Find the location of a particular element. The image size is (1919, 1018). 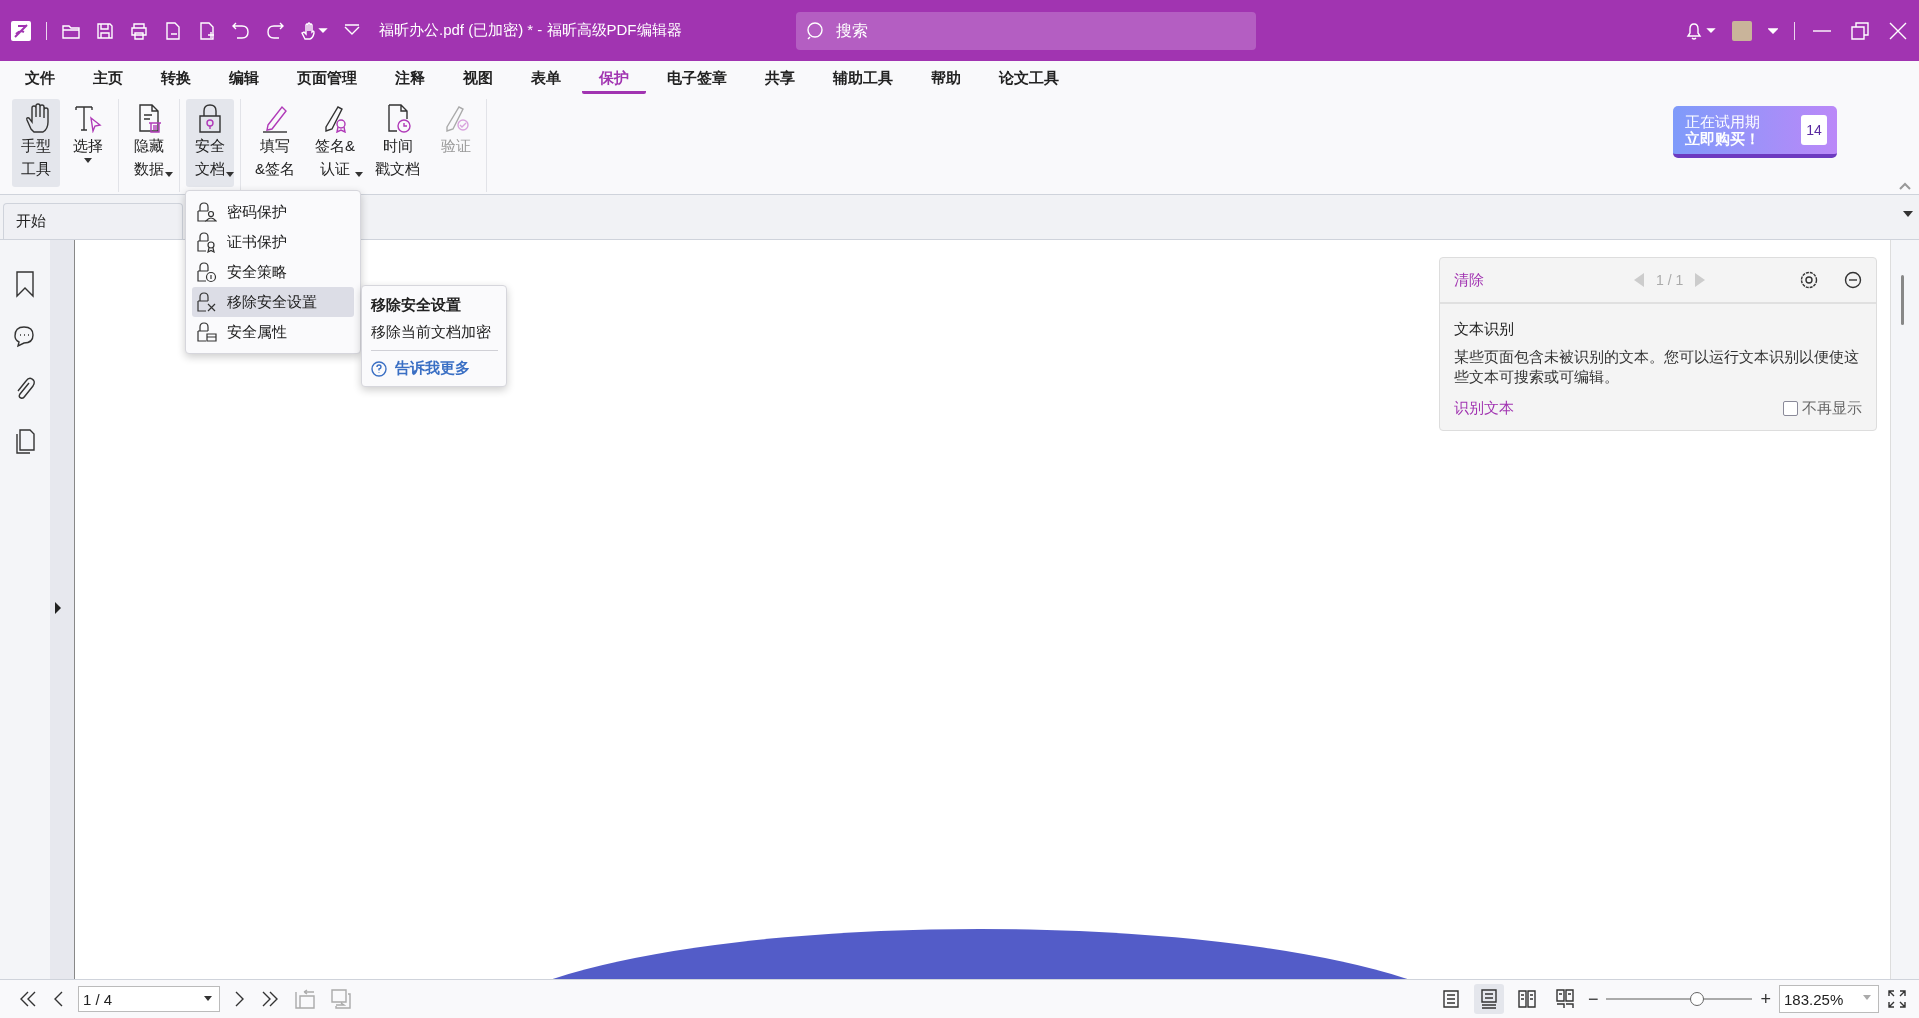

page-counter: 1 / 1 is located at coordinates (1670, 280).